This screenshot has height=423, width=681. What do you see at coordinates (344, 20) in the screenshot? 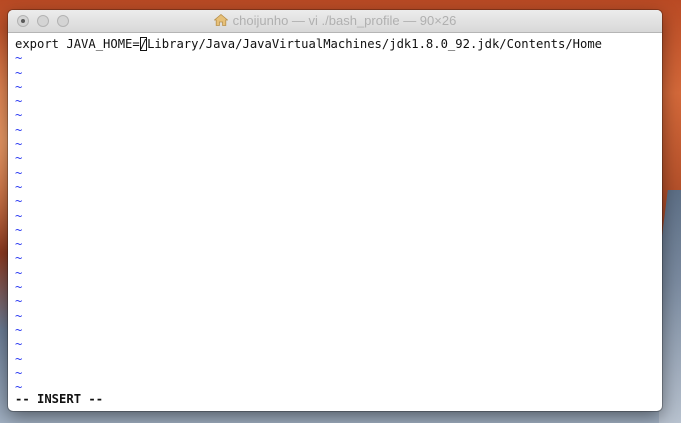
I see `window-title-text: choijunho — vi ./bash_profile — 90×26` at bounding box center [344, 20].